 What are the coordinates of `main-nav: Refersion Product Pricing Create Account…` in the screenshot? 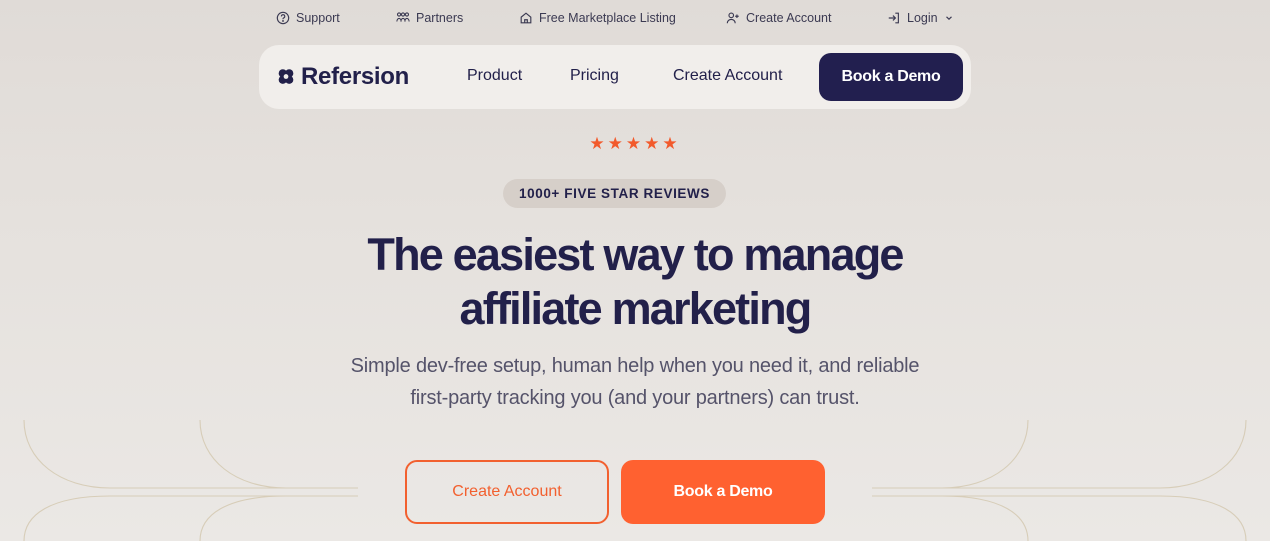 It's located at (615, 77).